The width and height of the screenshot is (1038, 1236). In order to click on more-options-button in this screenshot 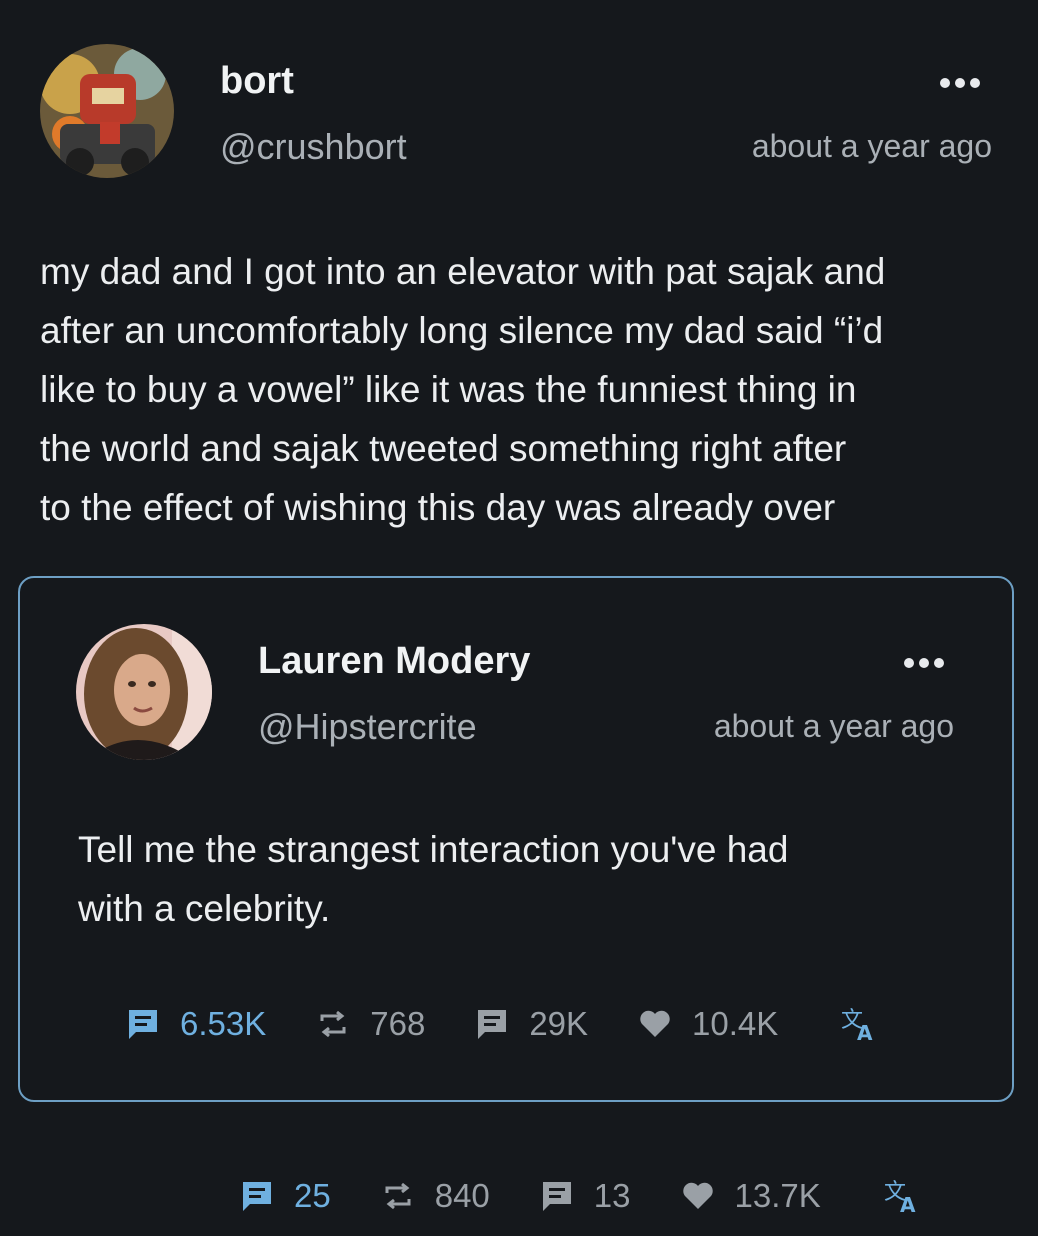, I will do `click(960, 83)`.